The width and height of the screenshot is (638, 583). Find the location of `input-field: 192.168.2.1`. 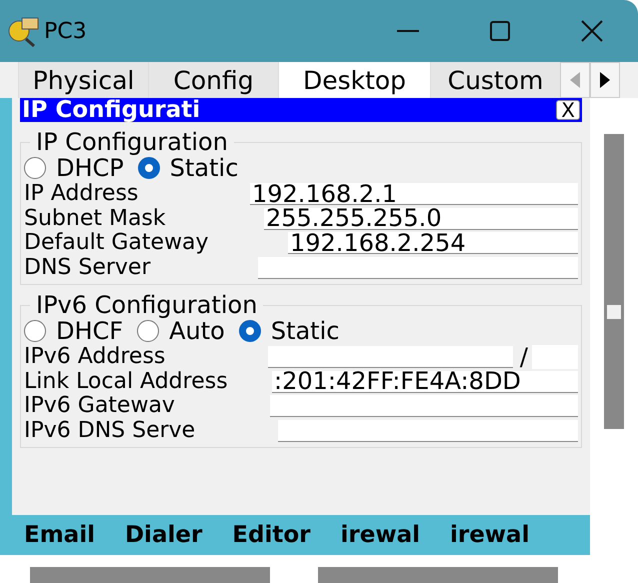

input-field: 192.168.2.1 is located at coordinates (414, 194).